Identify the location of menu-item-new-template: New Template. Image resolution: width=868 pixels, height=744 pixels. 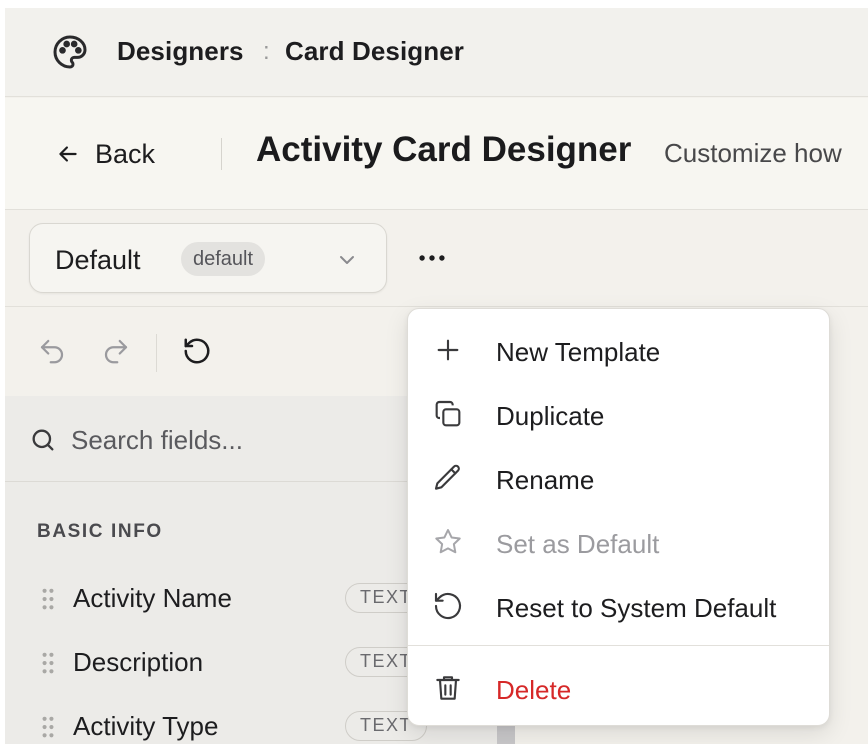
(618, 349).